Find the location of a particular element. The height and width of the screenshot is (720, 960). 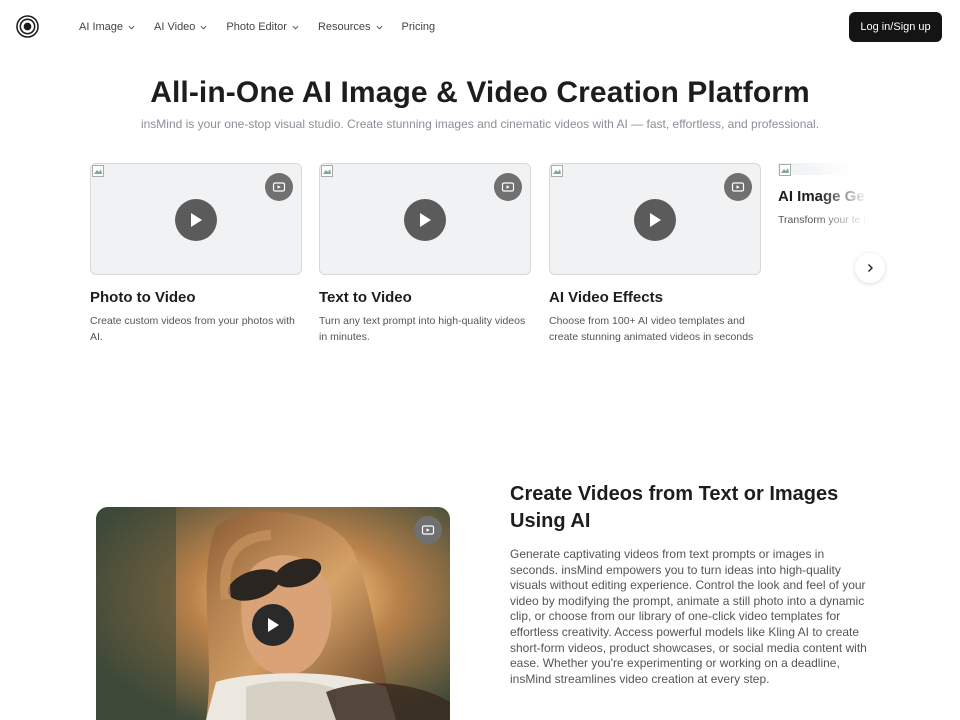

feature-video-preview is located at coordinates (273, 613).